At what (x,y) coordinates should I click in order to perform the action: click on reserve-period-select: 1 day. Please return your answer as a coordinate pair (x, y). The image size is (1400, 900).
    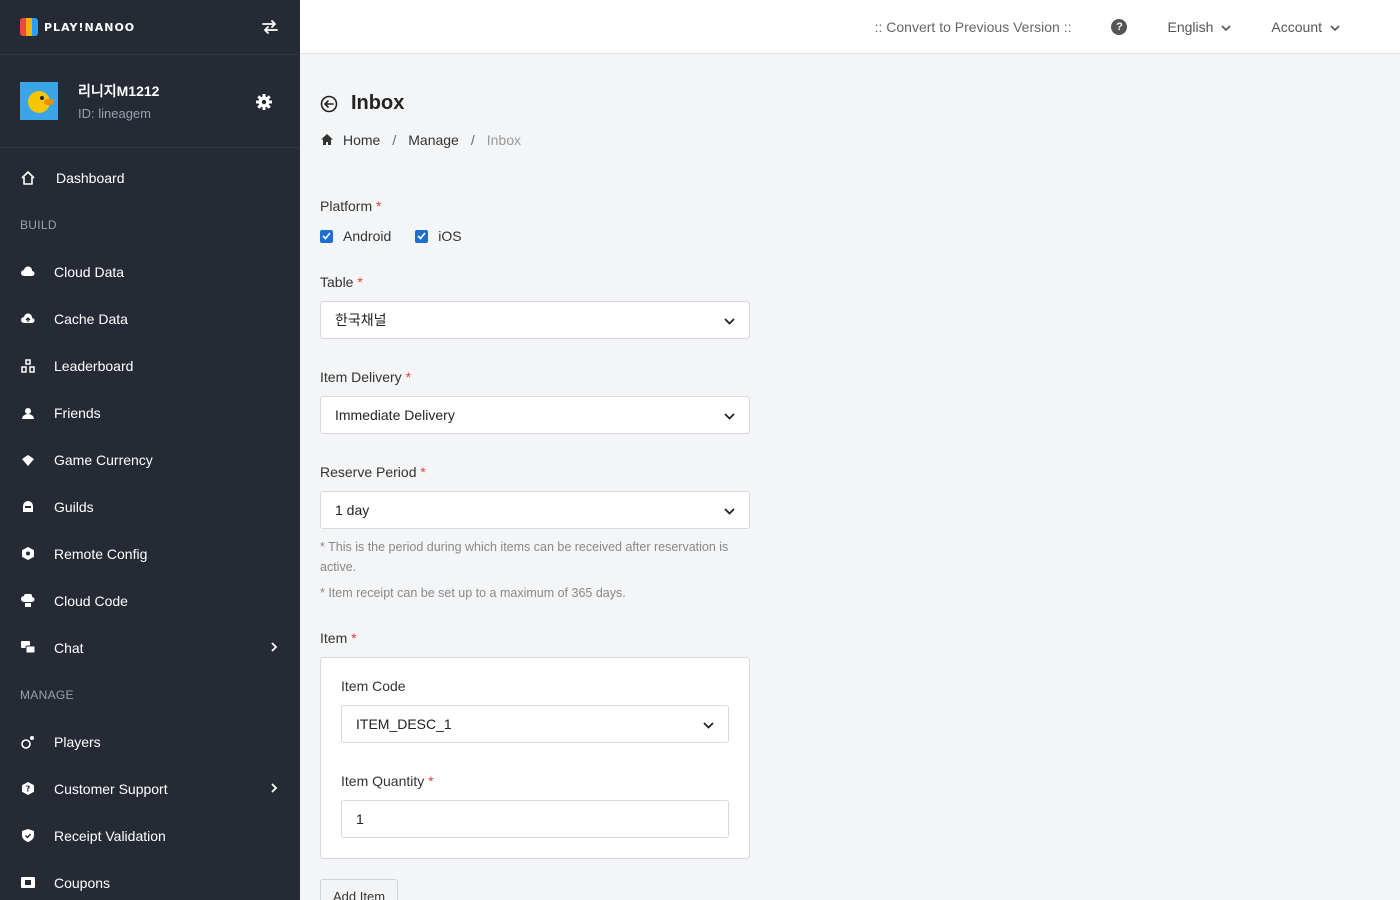
    Looking at the image, I should click on (535, 510).